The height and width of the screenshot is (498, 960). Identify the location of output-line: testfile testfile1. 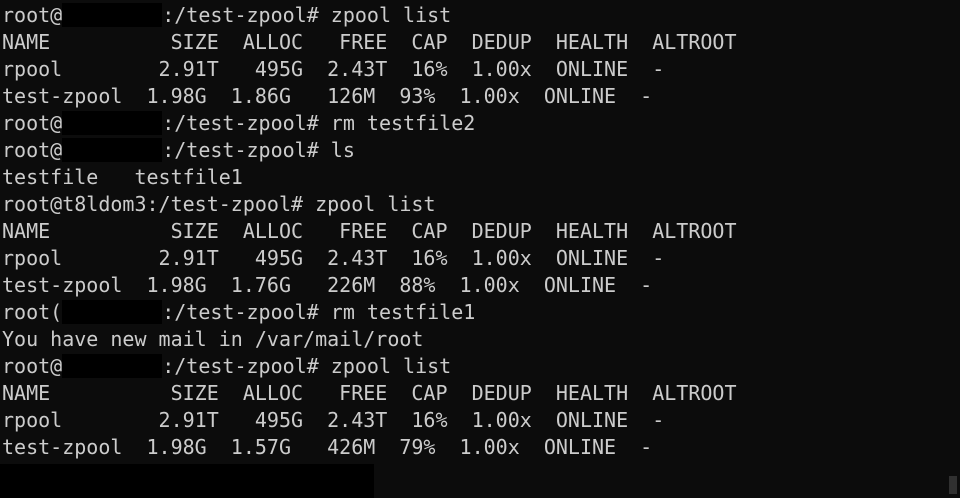
(122, 177).